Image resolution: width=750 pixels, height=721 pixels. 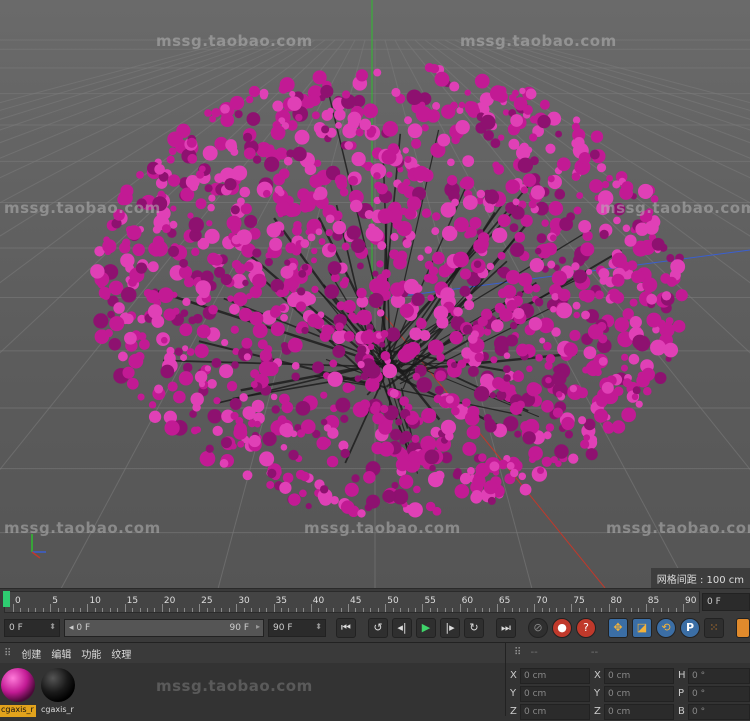 I want to click on position-y-field: 0 cm, so click(x=555, y=694).